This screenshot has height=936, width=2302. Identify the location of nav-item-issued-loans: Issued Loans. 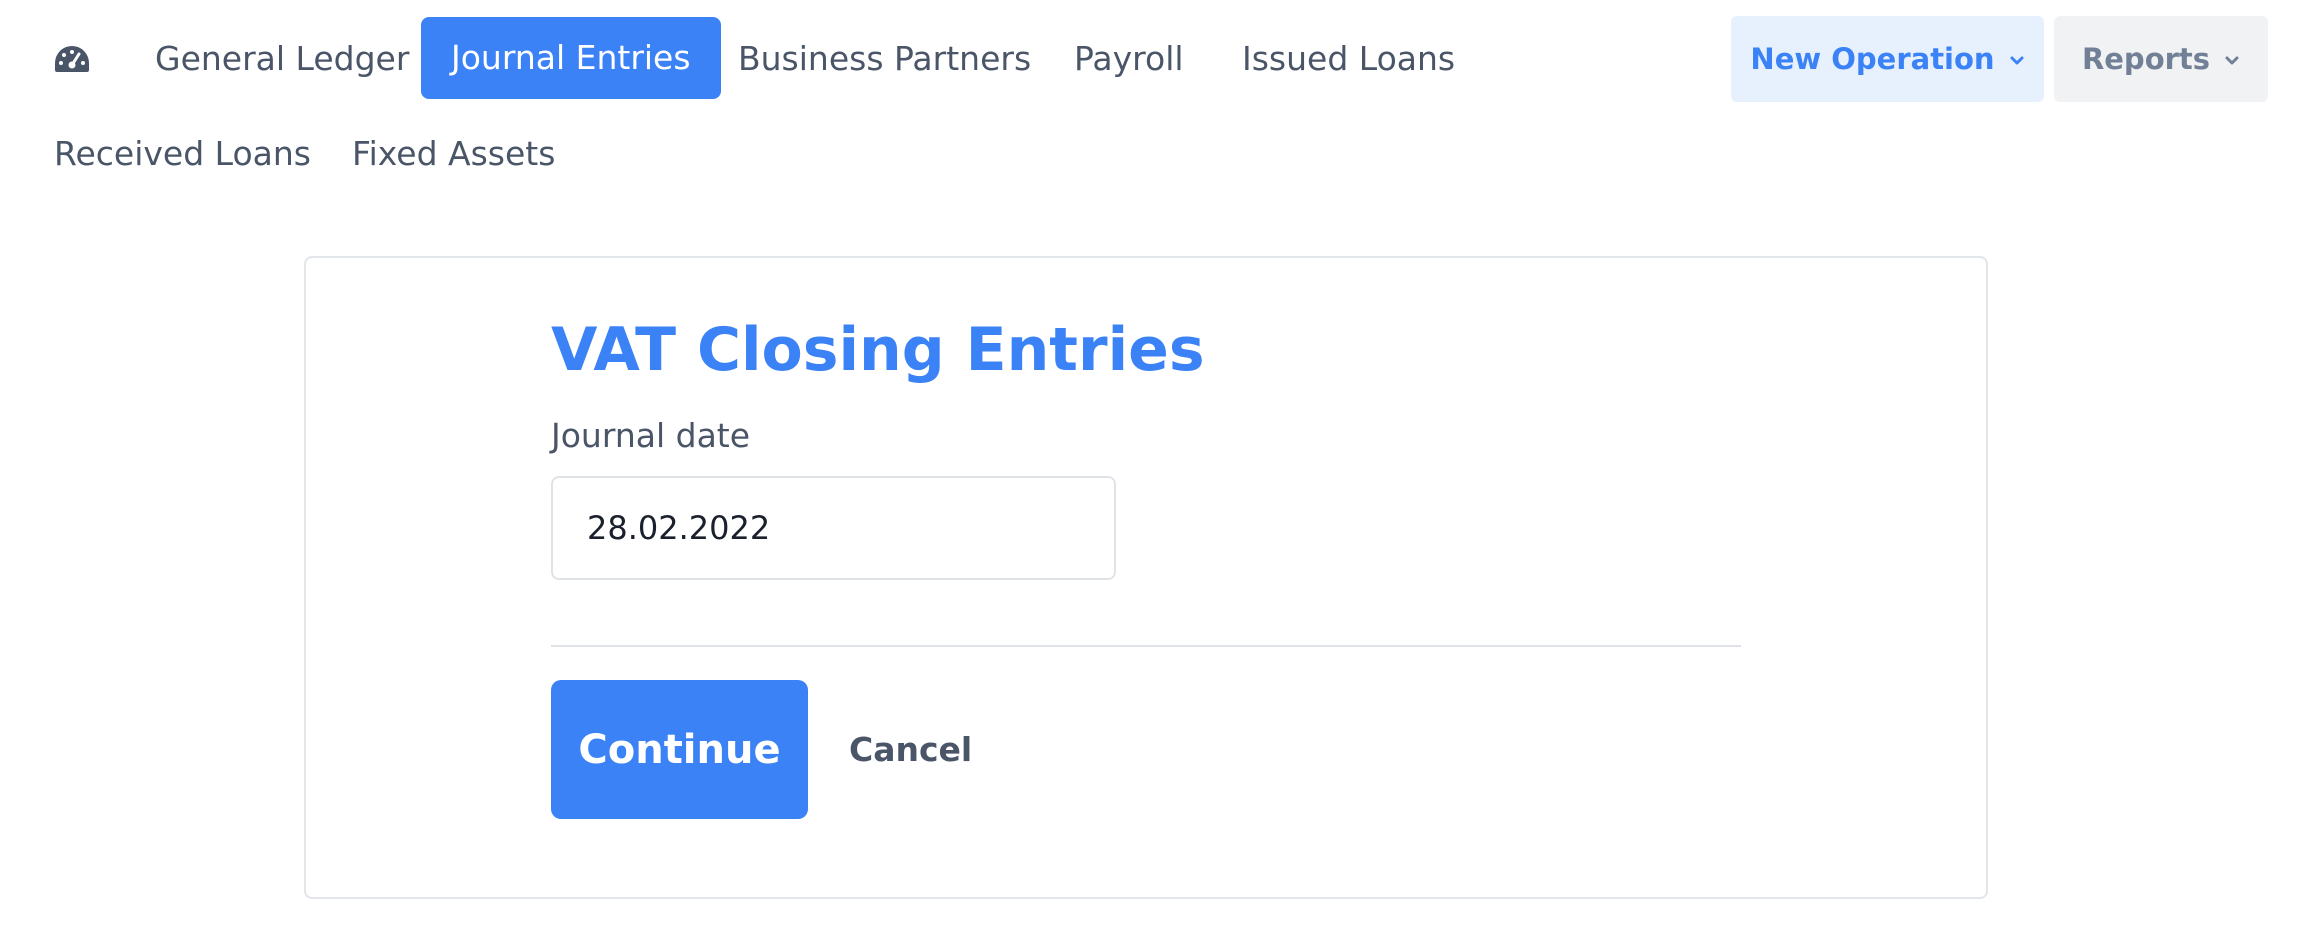
(1348, 59).